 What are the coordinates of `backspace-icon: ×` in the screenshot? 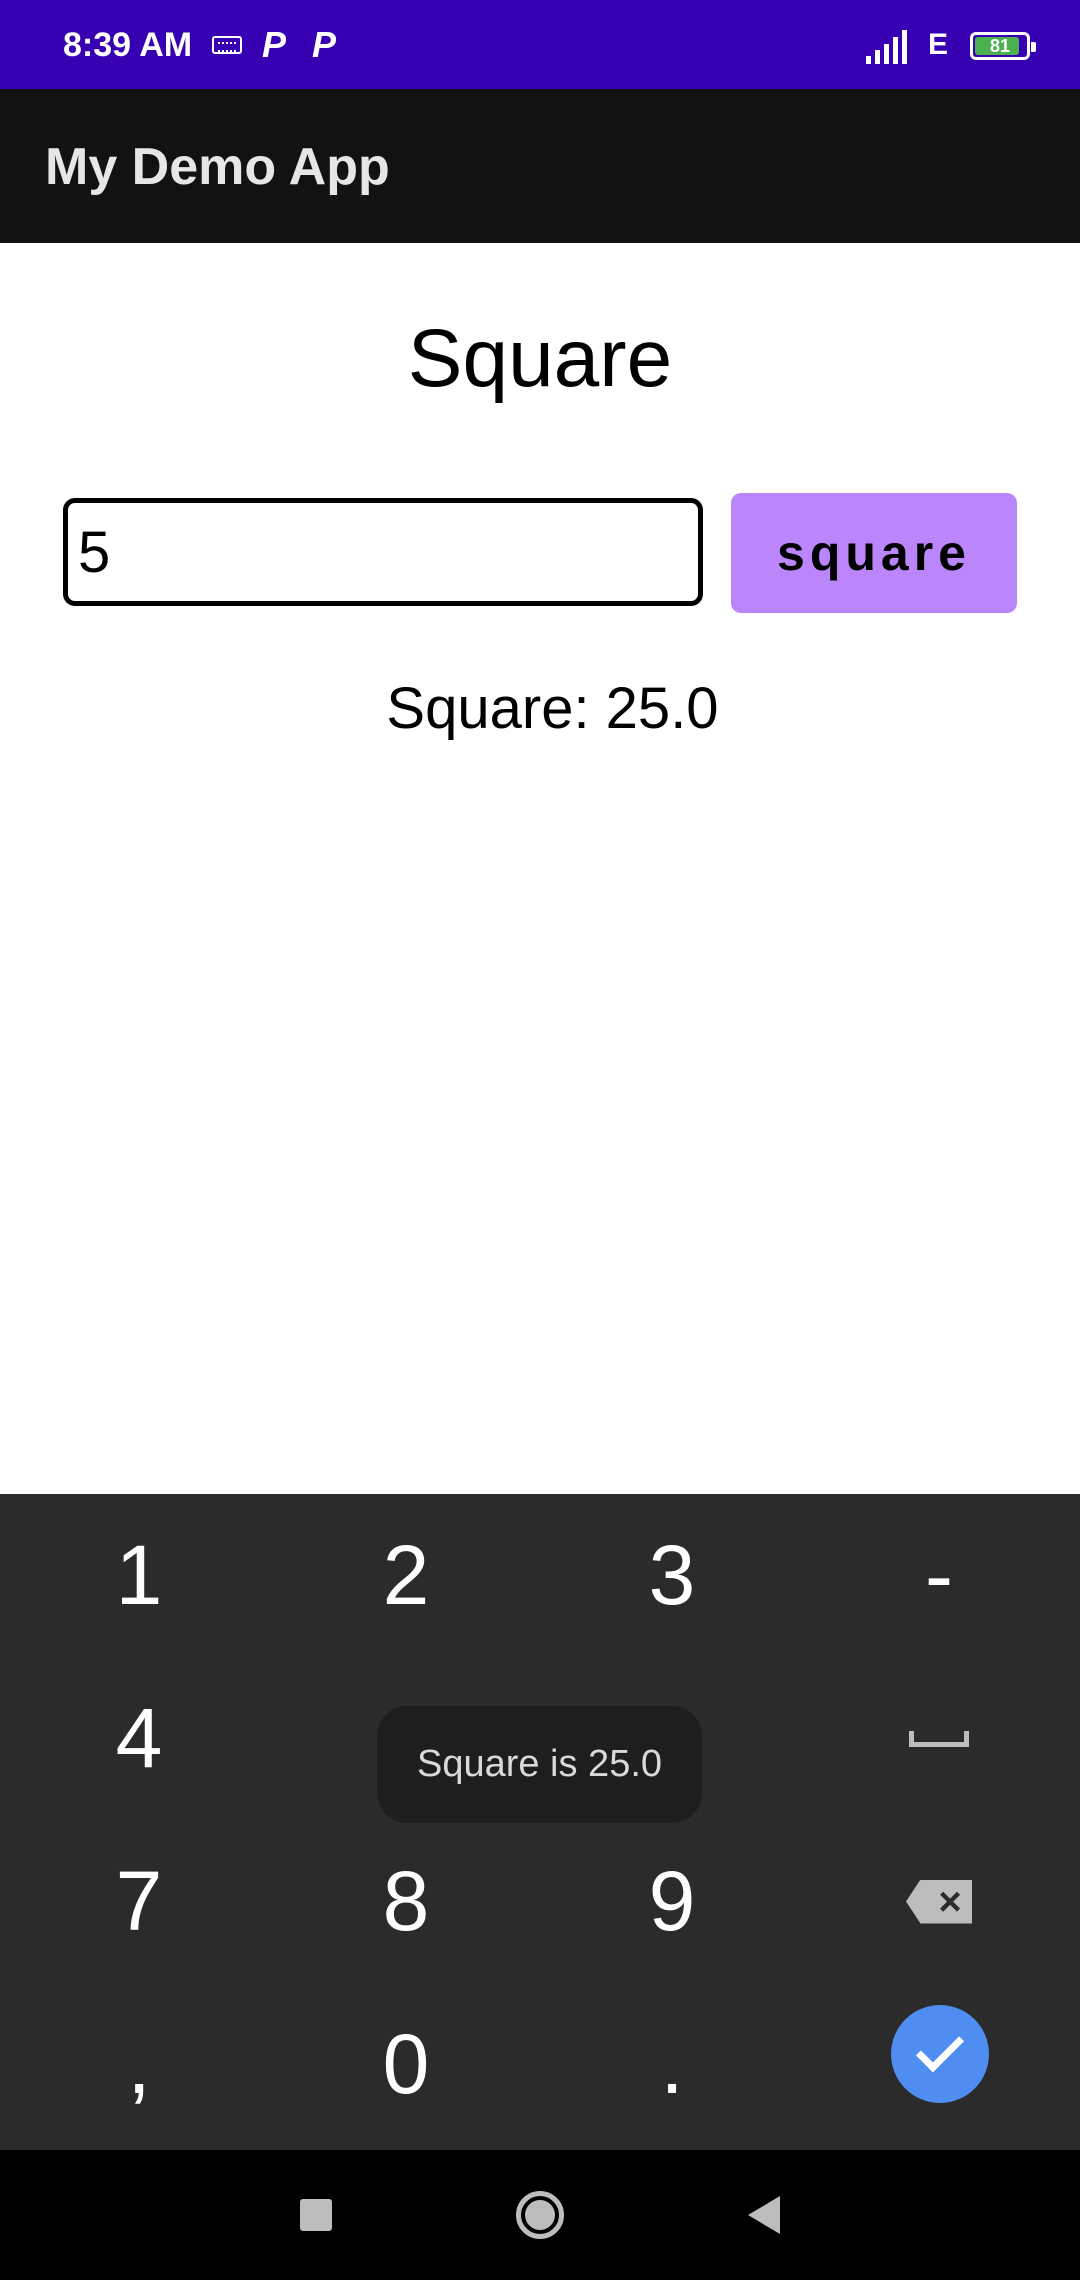 It's located at (939, 1901).